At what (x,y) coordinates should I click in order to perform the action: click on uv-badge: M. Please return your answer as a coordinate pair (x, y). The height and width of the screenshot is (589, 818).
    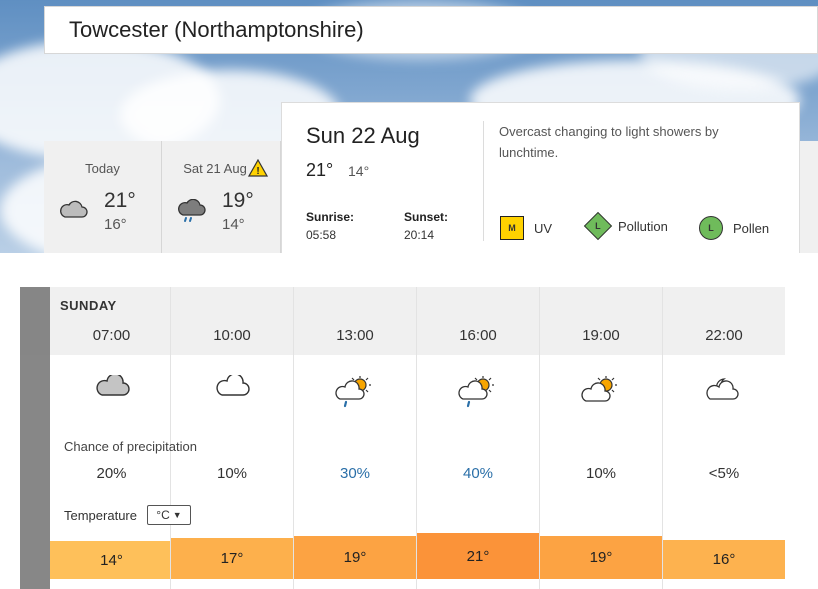
    Looking at the image, I should click on (512, 228).